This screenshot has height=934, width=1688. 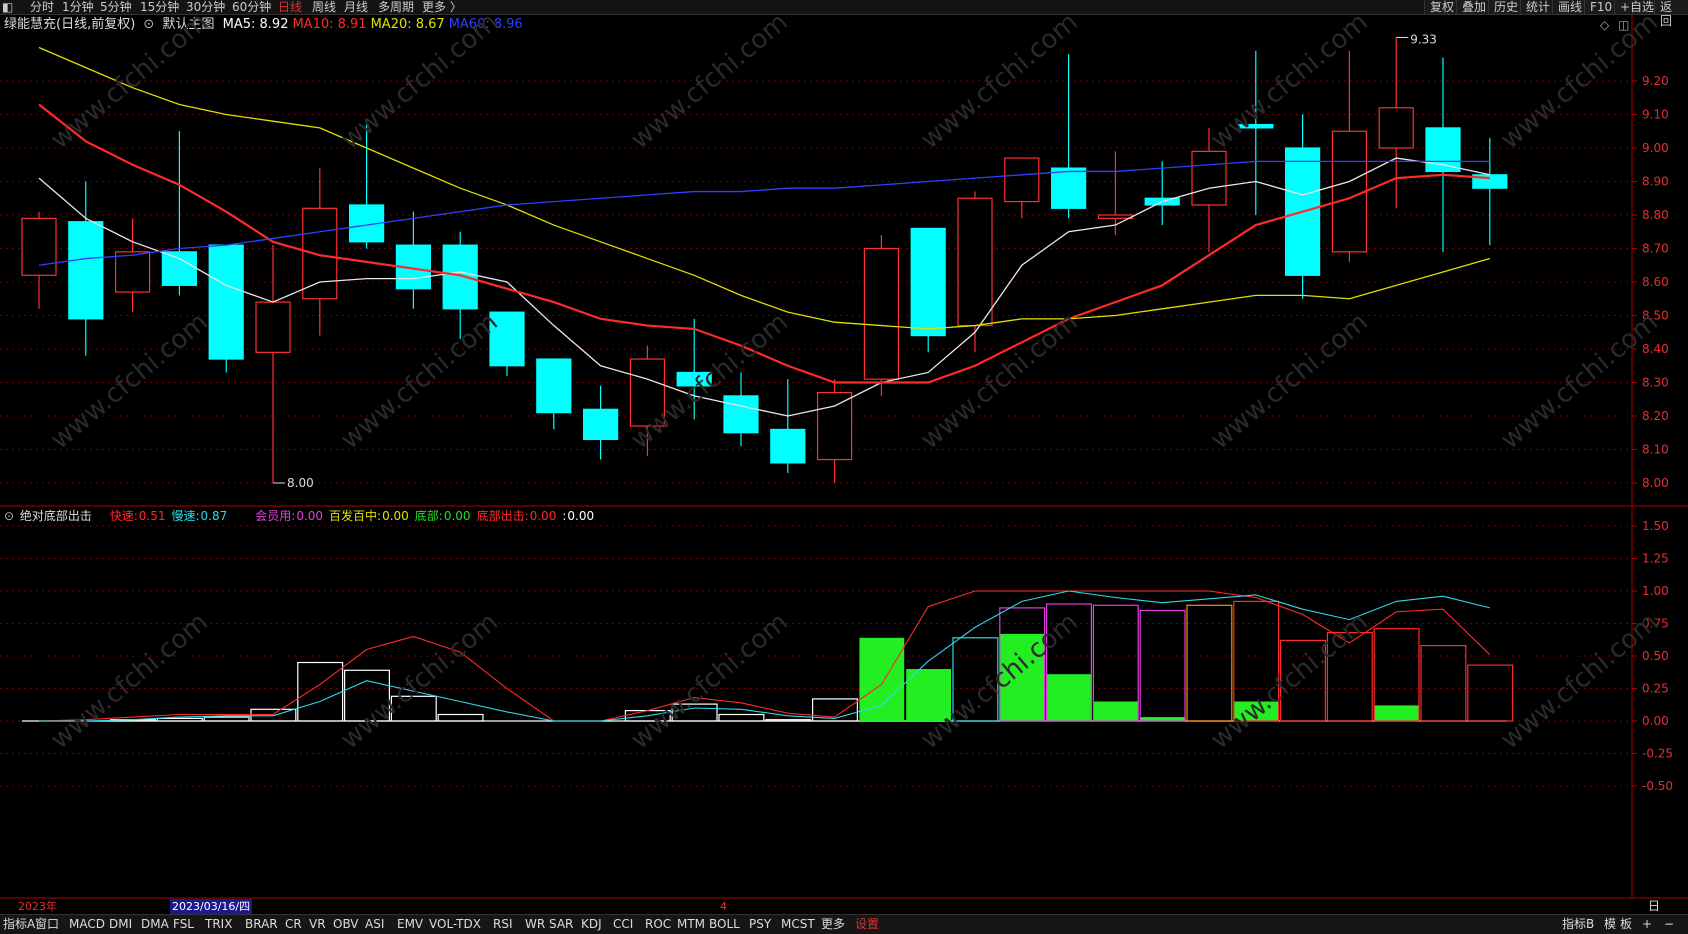 I want to click on y-tick-label: -0.25, so click(x=1657, y=754).